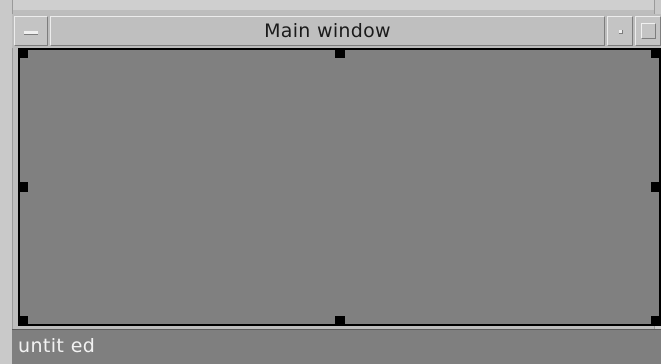  I want to click on maximize-button, so click(648, 31).